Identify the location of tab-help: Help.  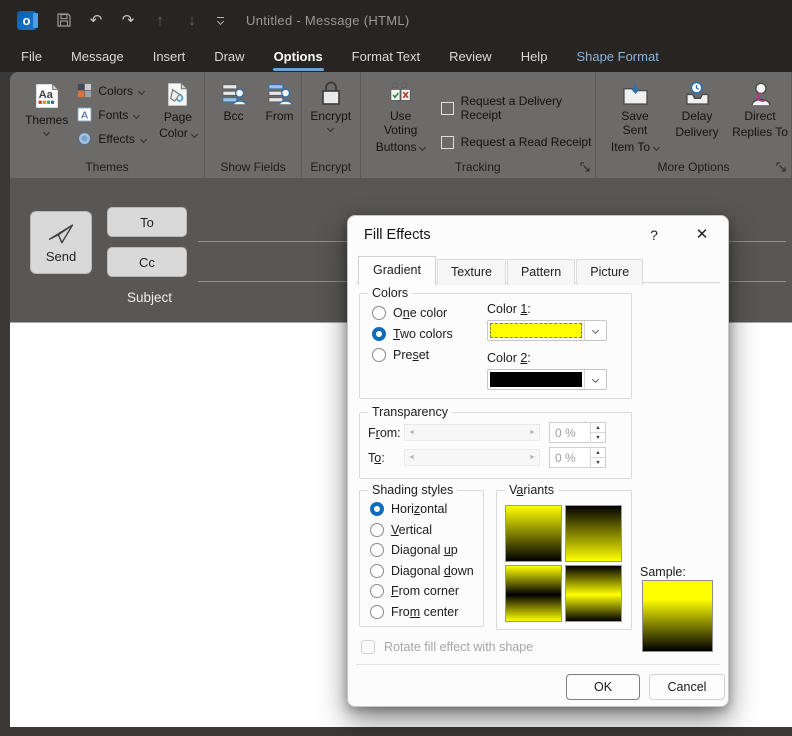
(534, 56).